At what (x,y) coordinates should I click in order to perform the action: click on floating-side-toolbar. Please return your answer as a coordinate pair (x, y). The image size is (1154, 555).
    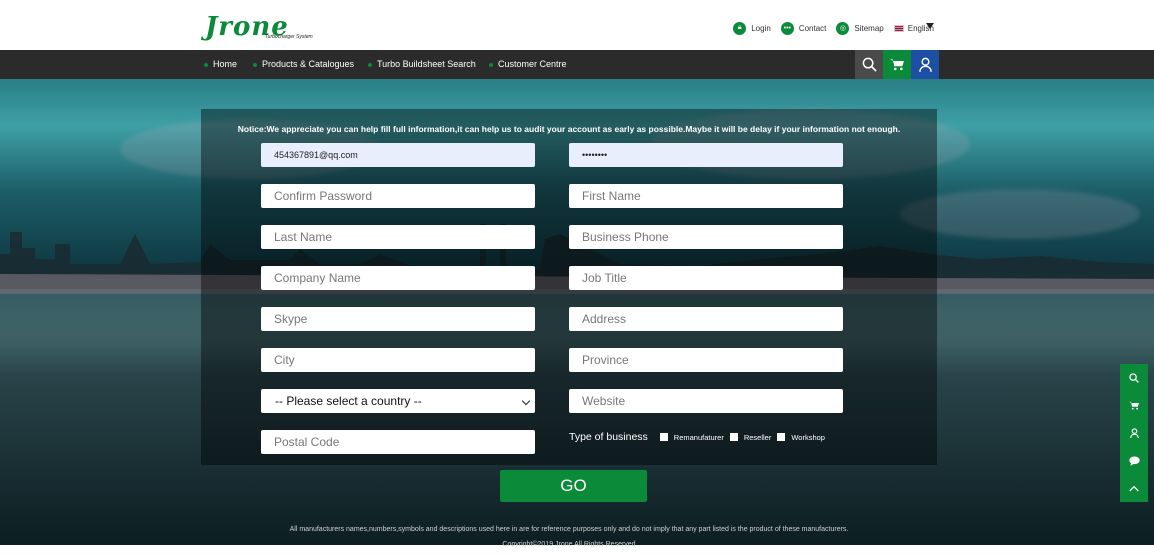
    Looking at the image, I should click on (1134, 433).